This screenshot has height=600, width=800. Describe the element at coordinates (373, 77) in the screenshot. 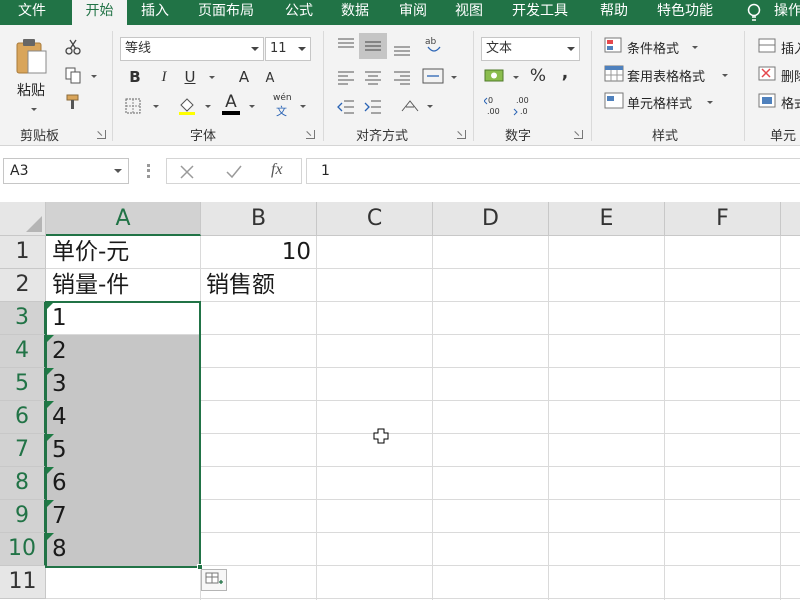

I see `align-center-icon` at that location.